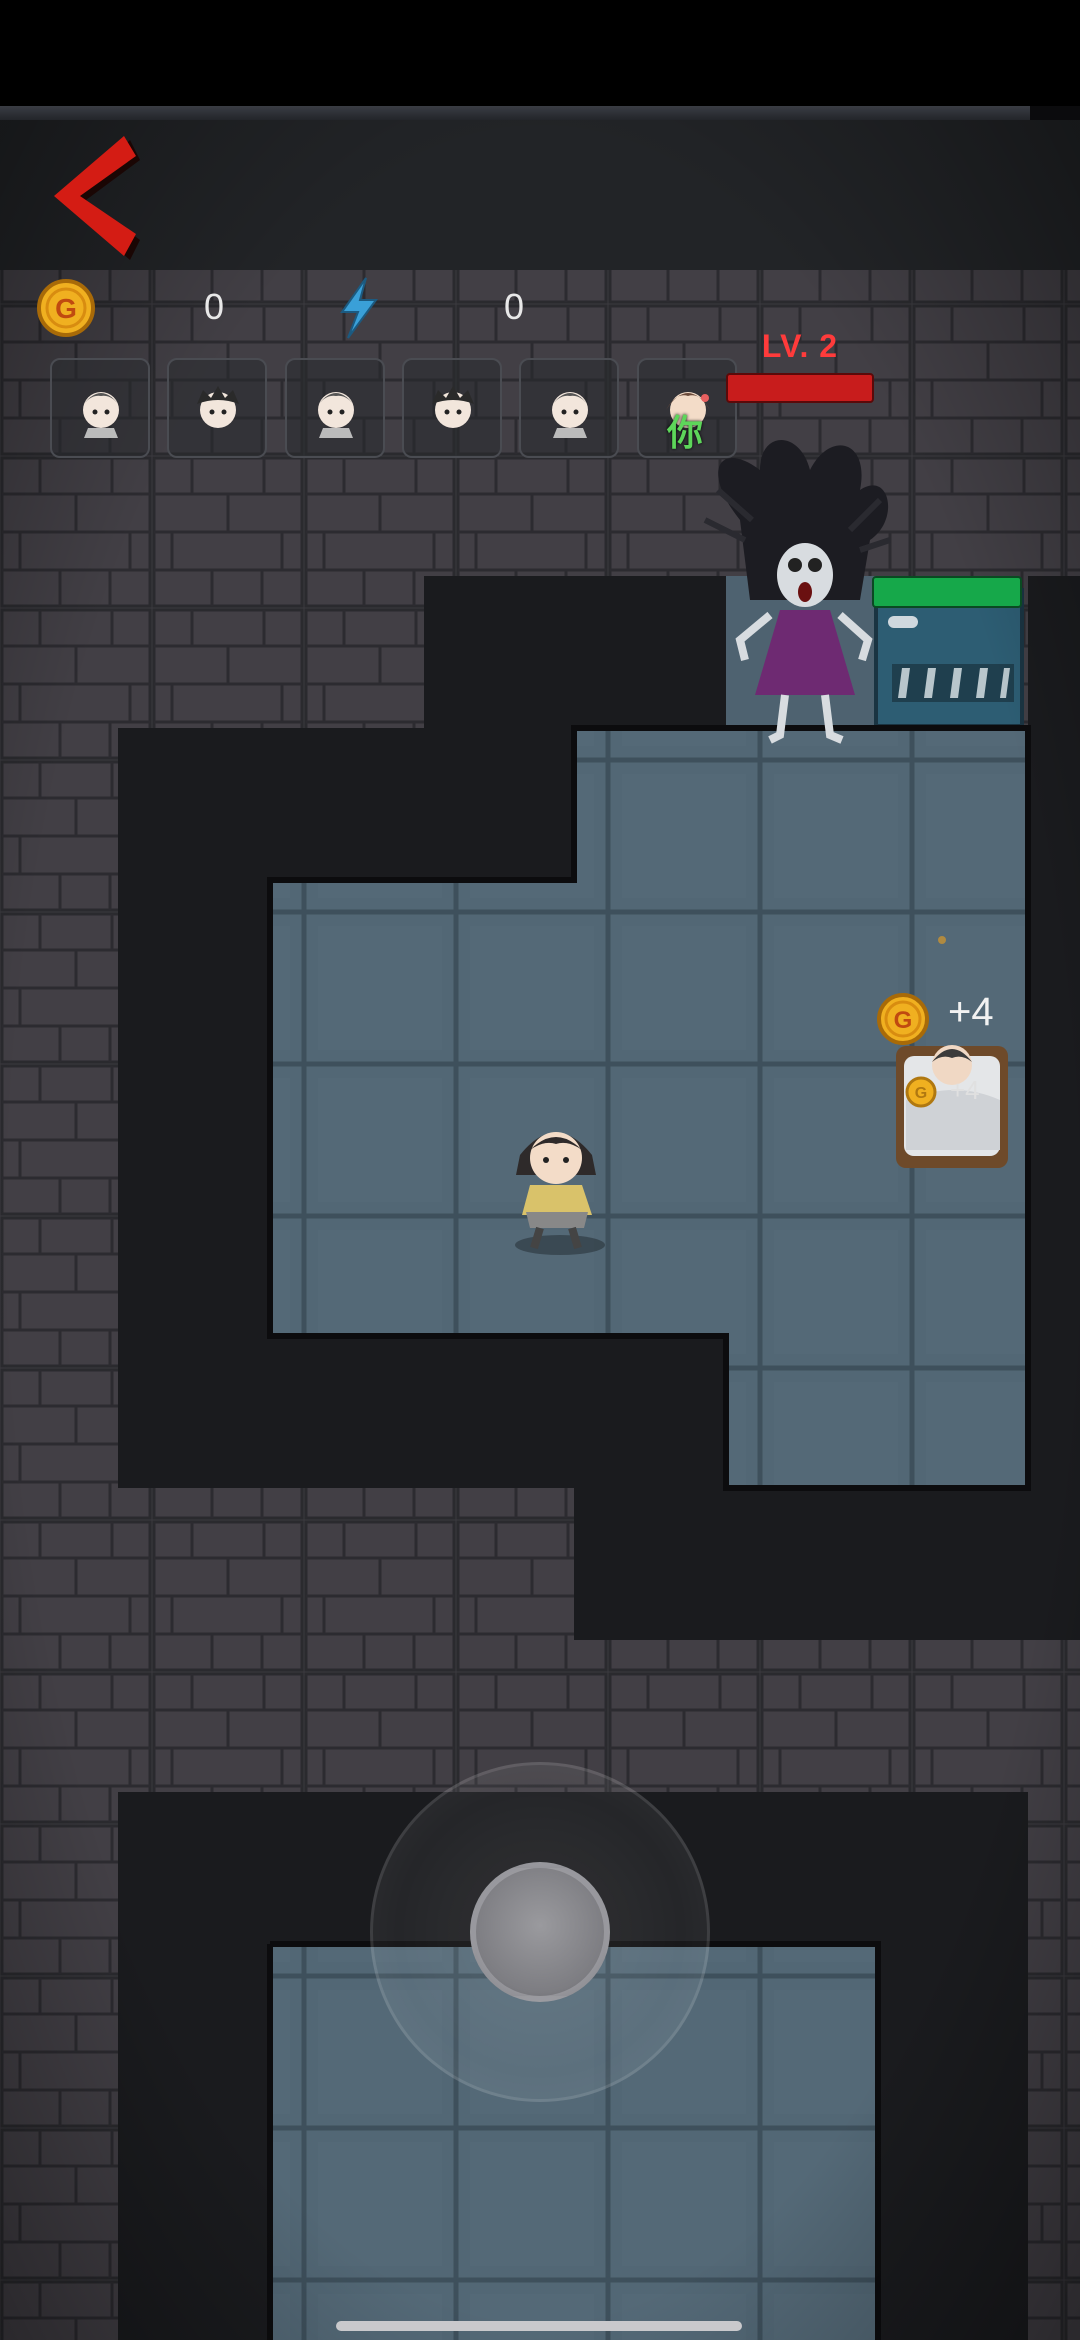 This screenshot has width=1080, height=2340. Describe the element at coordinates (514, 306) in the screenshot. I see `energy-count: 0` at that location.